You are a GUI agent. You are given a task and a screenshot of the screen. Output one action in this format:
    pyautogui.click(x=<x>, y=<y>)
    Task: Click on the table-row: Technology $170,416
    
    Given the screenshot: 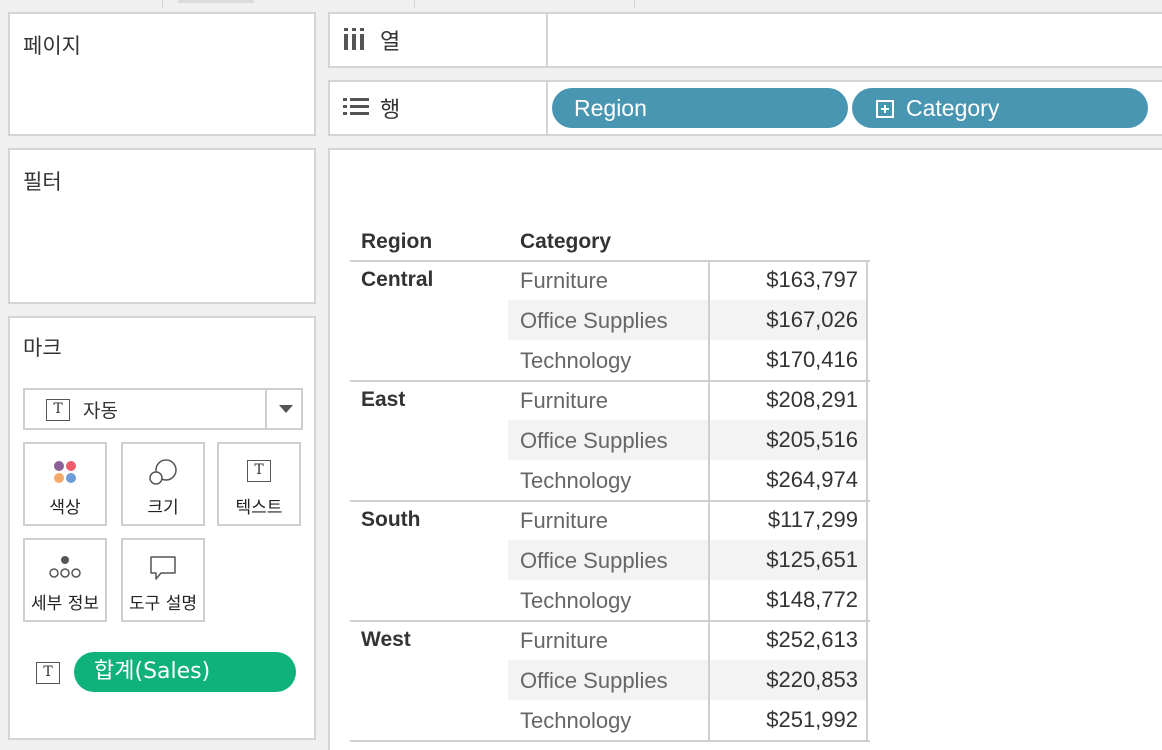 What is the action you would take?
    pyautogui.click(x=689, y=360)
    